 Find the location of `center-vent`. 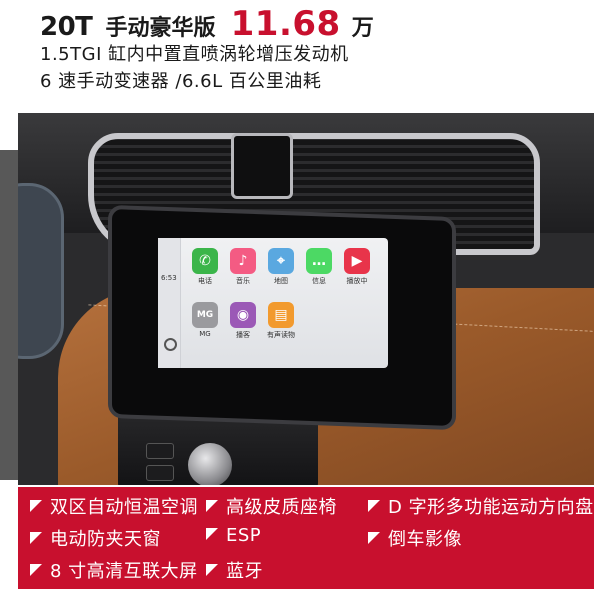

center-vent is located at coordinates (262, 166).